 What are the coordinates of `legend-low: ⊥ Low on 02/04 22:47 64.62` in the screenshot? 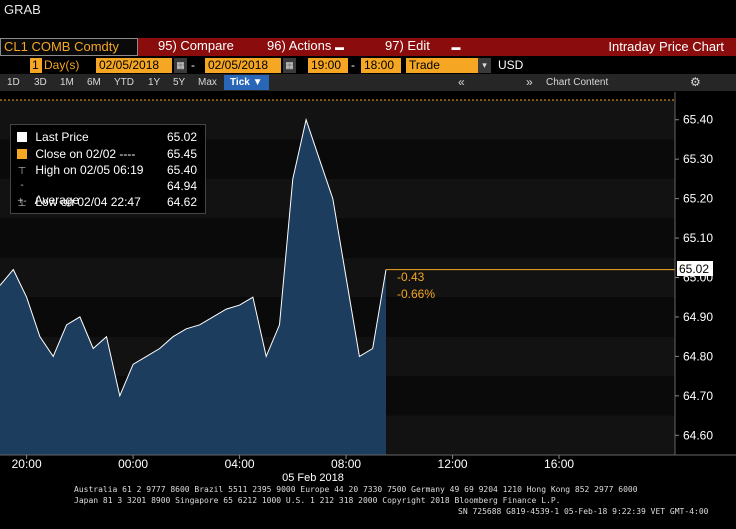 It's located at (107, 202).